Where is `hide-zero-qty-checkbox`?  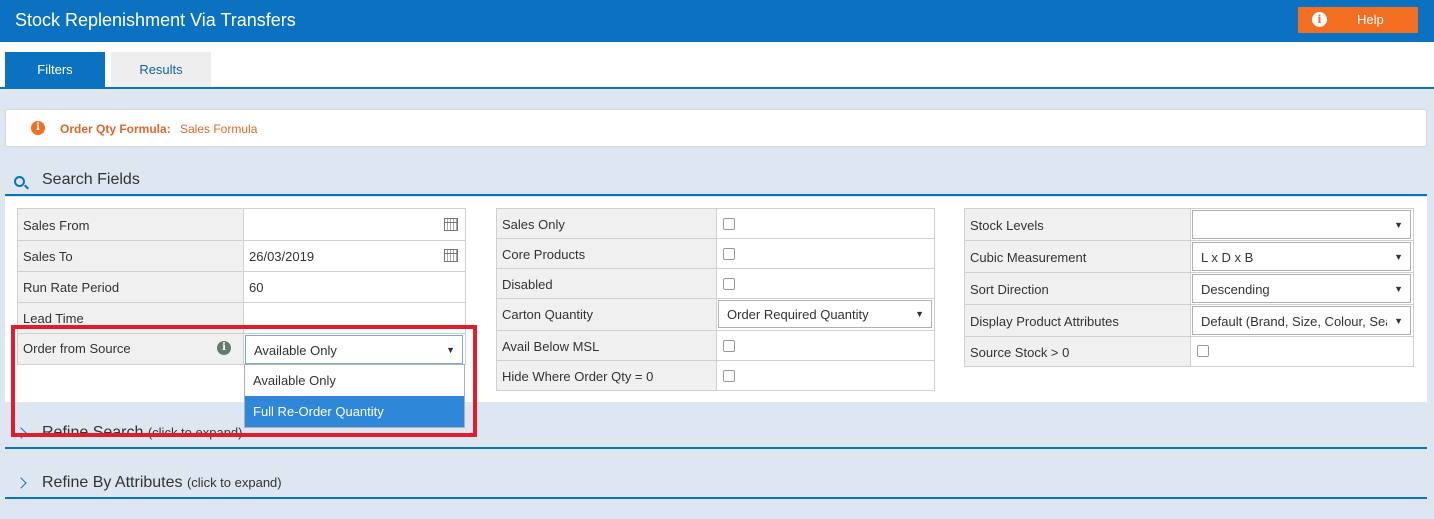 hide-zero-qty-checkbox is located at coordinates (729, 376).